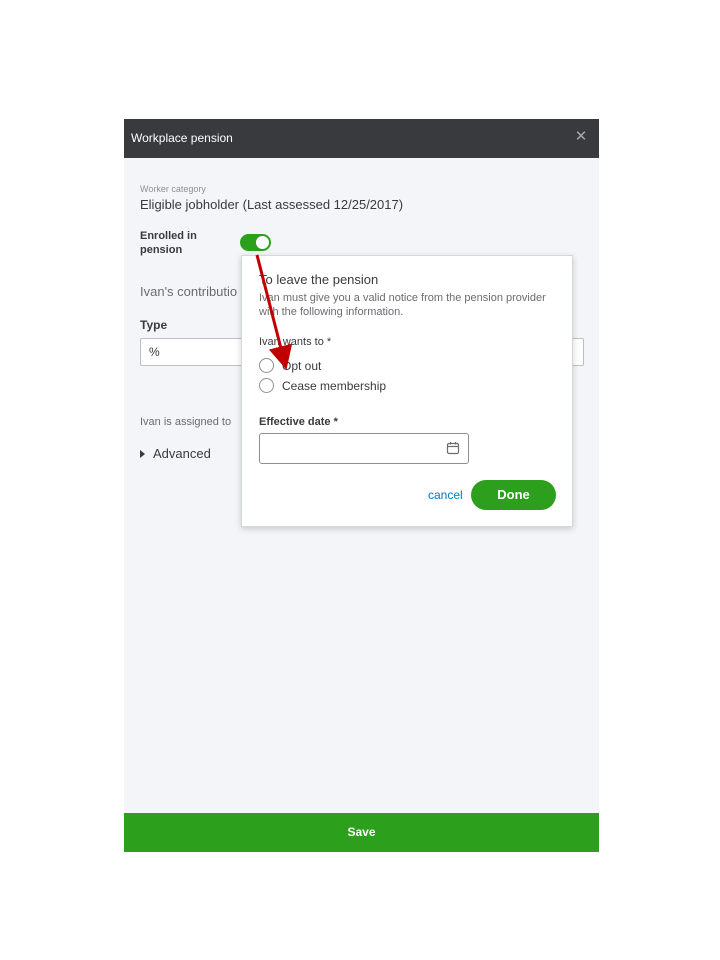  What do you see at coordinates (513, 495) in the screenshot?
I see `done-button: Done` at bounding box center [513, 495].